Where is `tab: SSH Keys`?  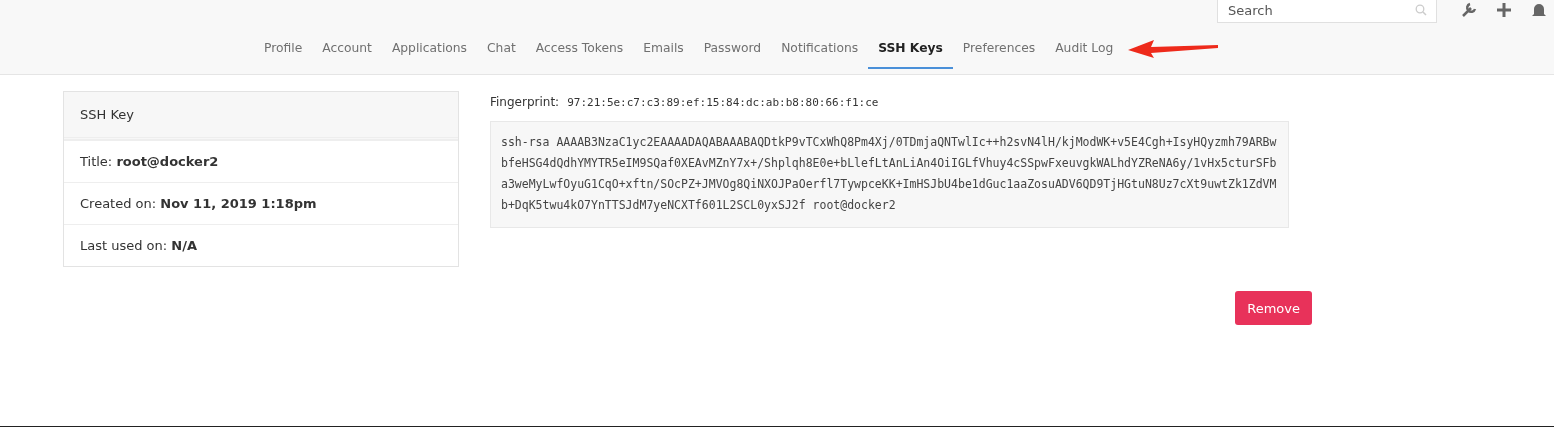 tab: SSH Keys is located at coordinates (910, 51).